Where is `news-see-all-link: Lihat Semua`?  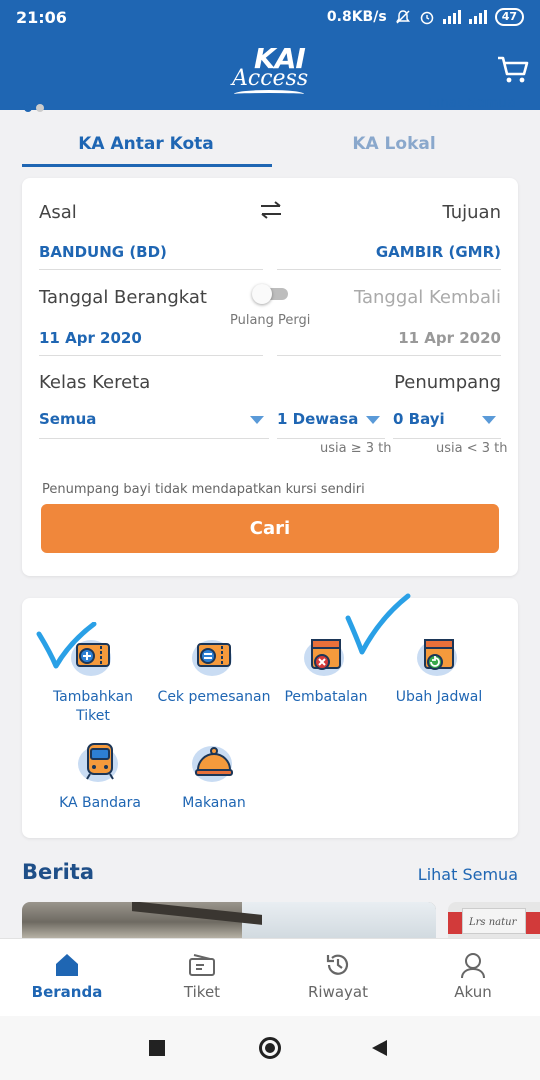 news-see-all-link: Lihat Semua is located at coordinates (468, 874).